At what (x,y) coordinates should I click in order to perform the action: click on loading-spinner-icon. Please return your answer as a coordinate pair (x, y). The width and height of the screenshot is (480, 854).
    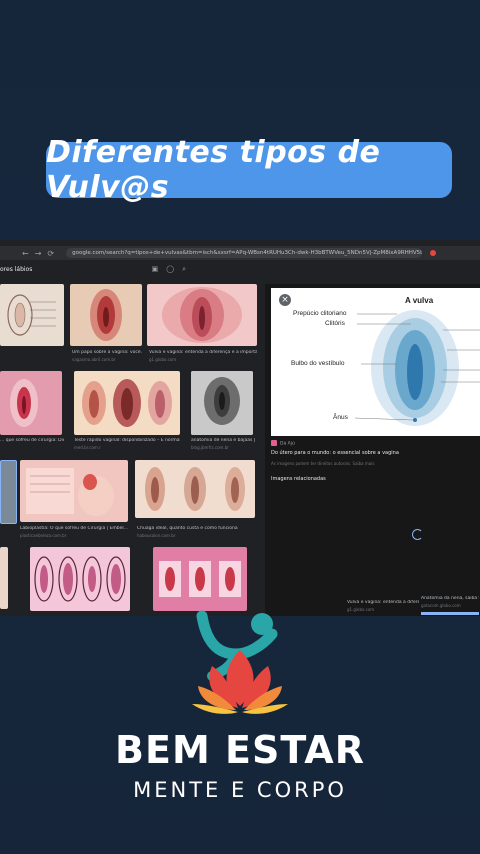
    Looking at the image, I should click on (417, 534).